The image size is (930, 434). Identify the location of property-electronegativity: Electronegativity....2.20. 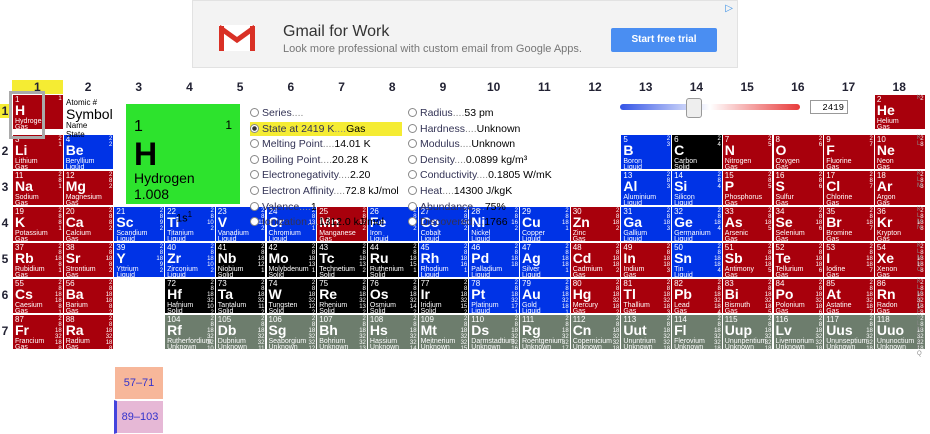
(310, 175).